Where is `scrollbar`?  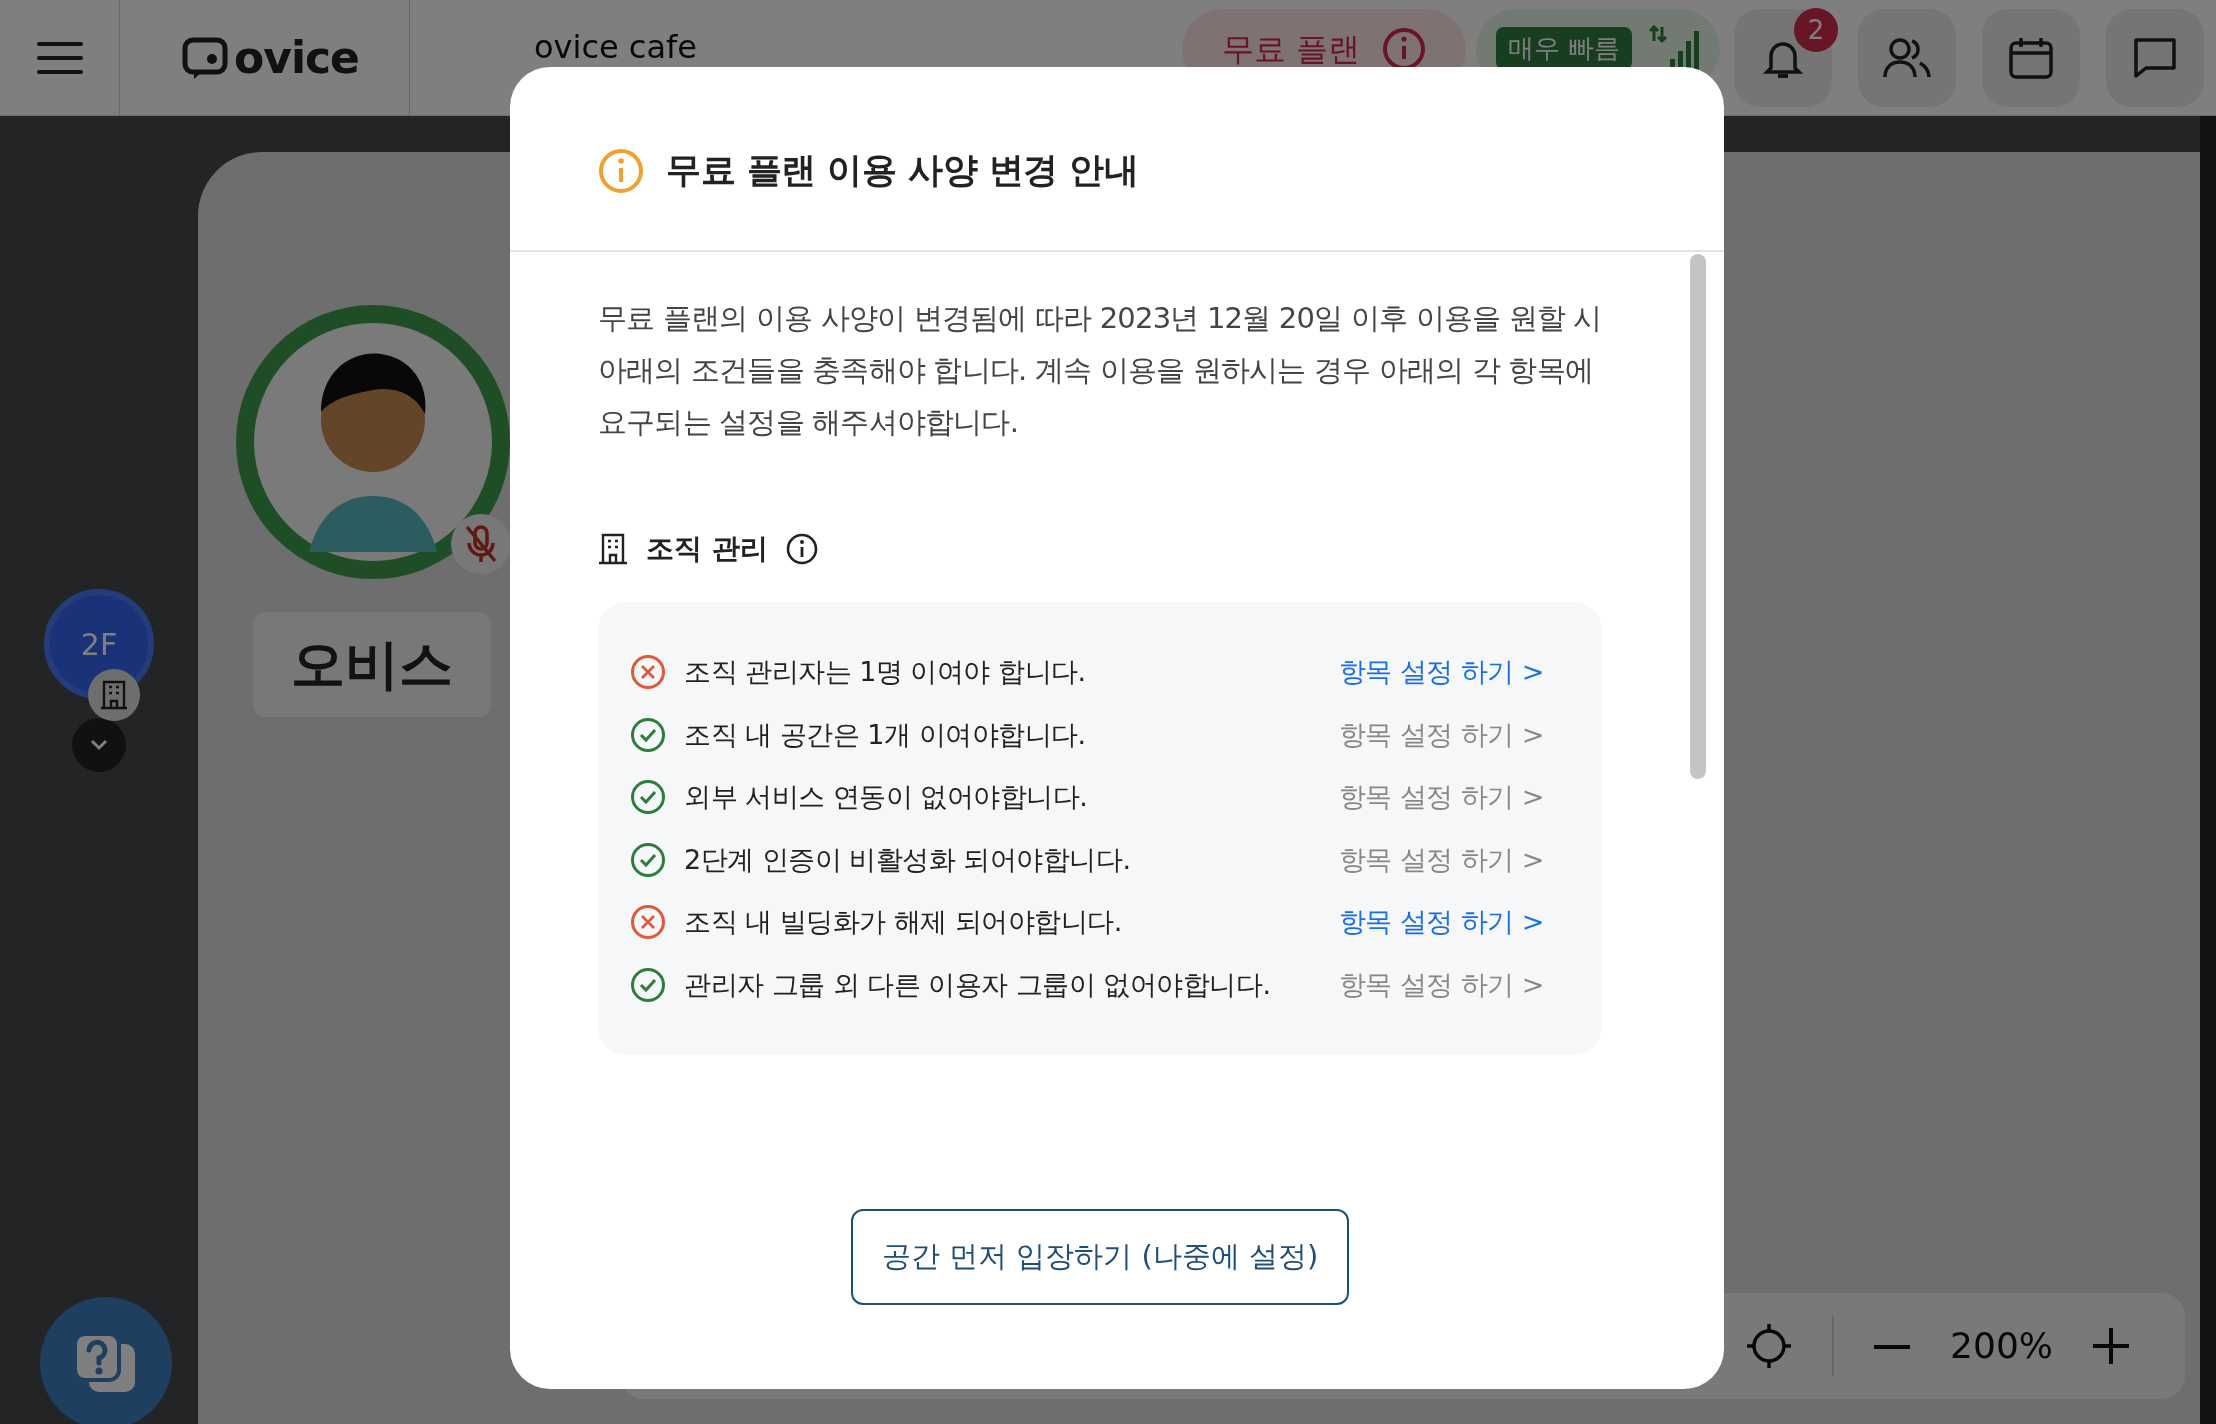
scrollbar is located at coordinates (2208, 770).